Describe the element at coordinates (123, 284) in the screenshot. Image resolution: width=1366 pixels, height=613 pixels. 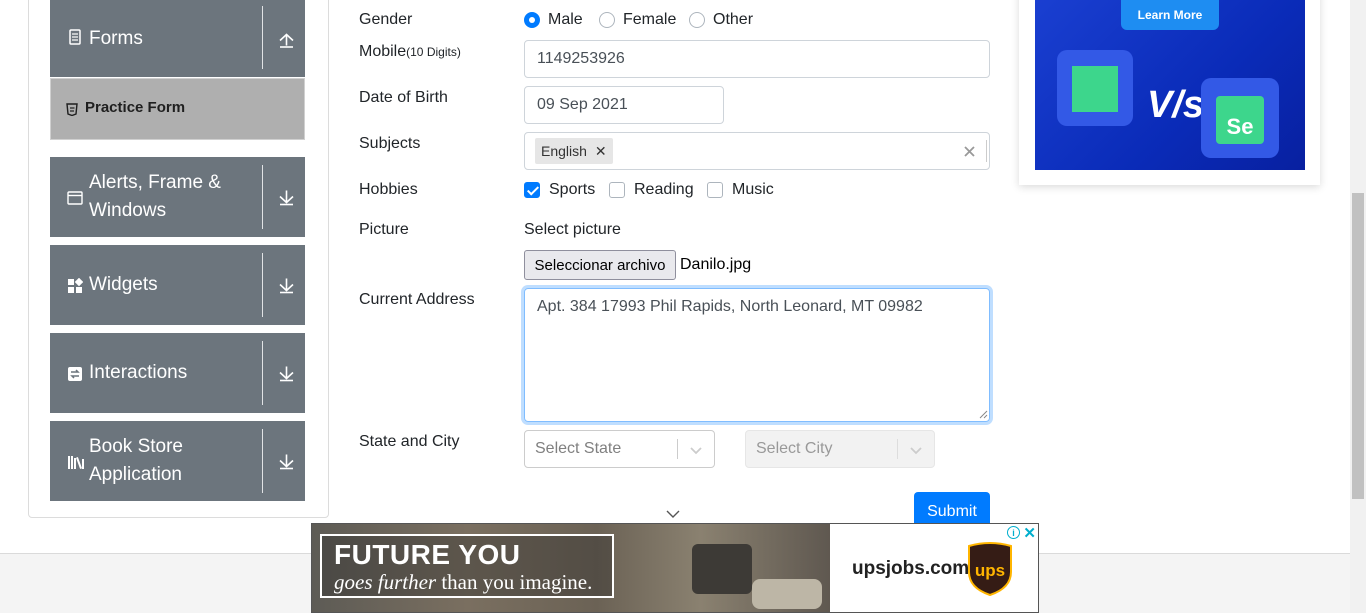
I see `sidebar-group-label: Widgets` at that location.